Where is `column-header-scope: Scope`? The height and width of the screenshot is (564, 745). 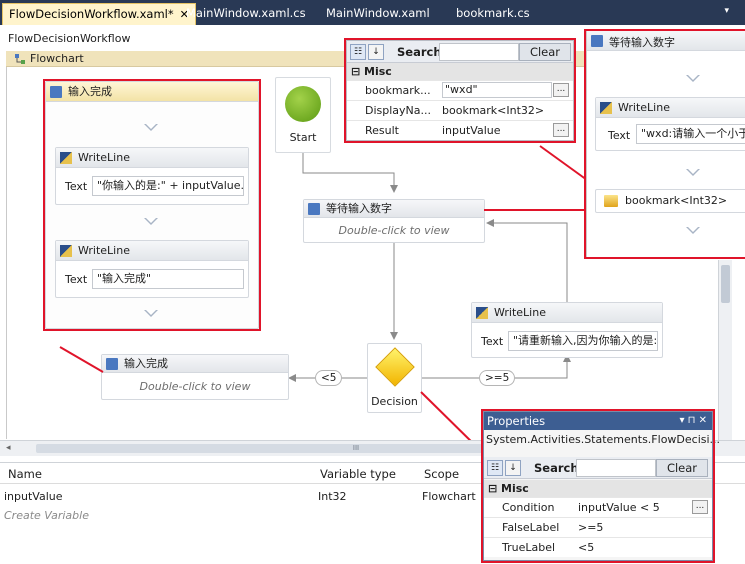 column-header-scope: Scope is located at coordinates (441, 474).